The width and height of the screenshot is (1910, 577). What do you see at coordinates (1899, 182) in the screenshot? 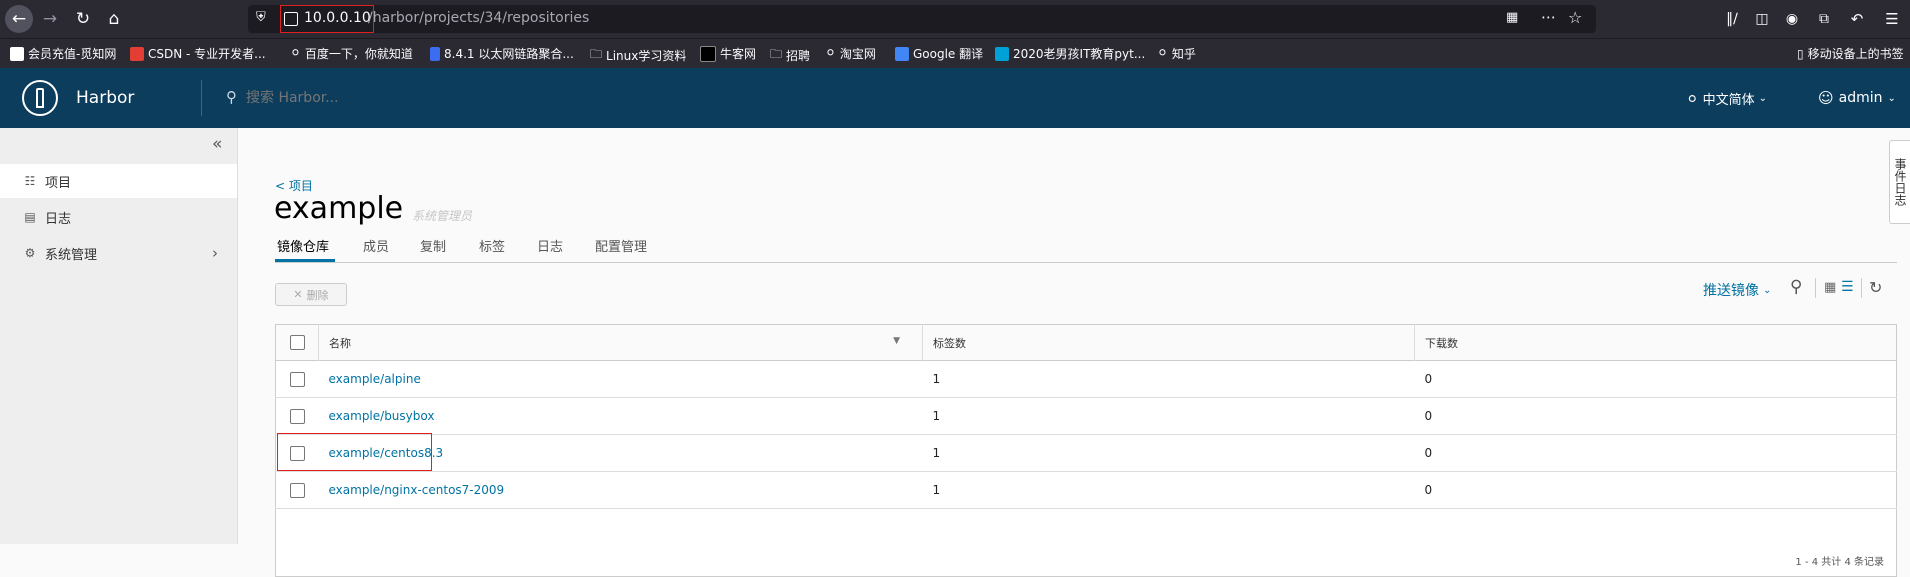
I see `event-log-side-tab: 事件日志` at bounding box center [1899, 182].